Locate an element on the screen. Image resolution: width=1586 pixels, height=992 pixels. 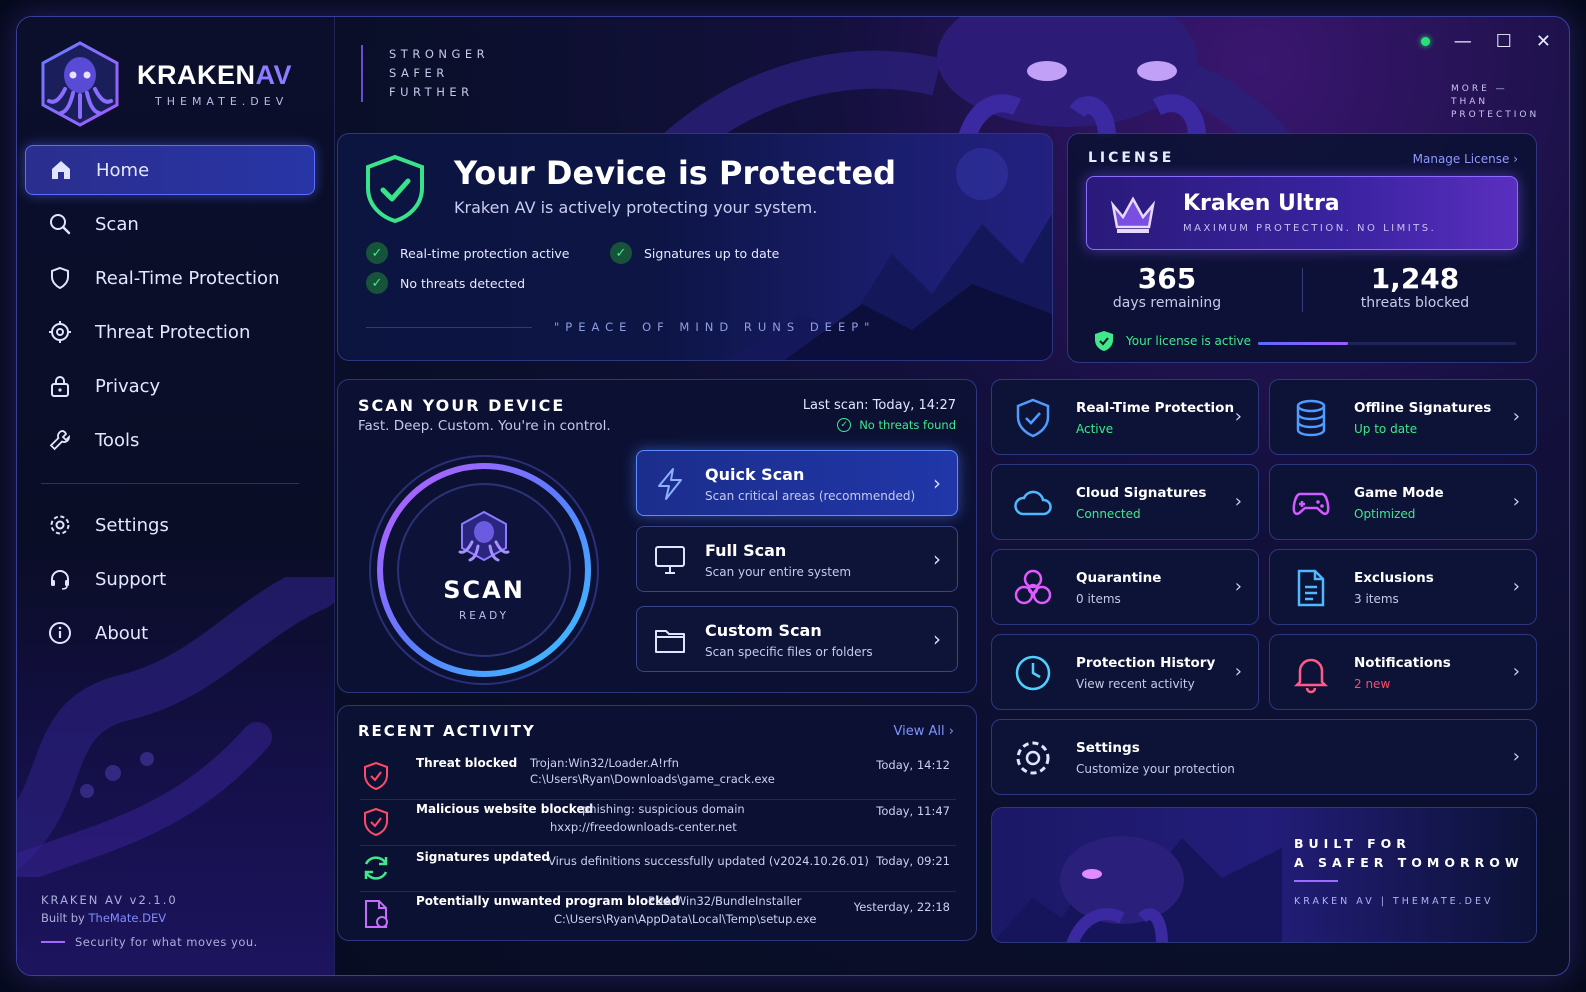
scan-title: SCAN YOUR DEVICE is located at coordinates (462, 405).